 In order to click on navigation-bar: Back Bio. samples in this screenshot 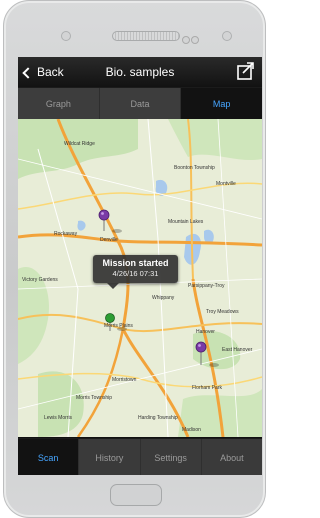, I will do `click(140, 72)`.